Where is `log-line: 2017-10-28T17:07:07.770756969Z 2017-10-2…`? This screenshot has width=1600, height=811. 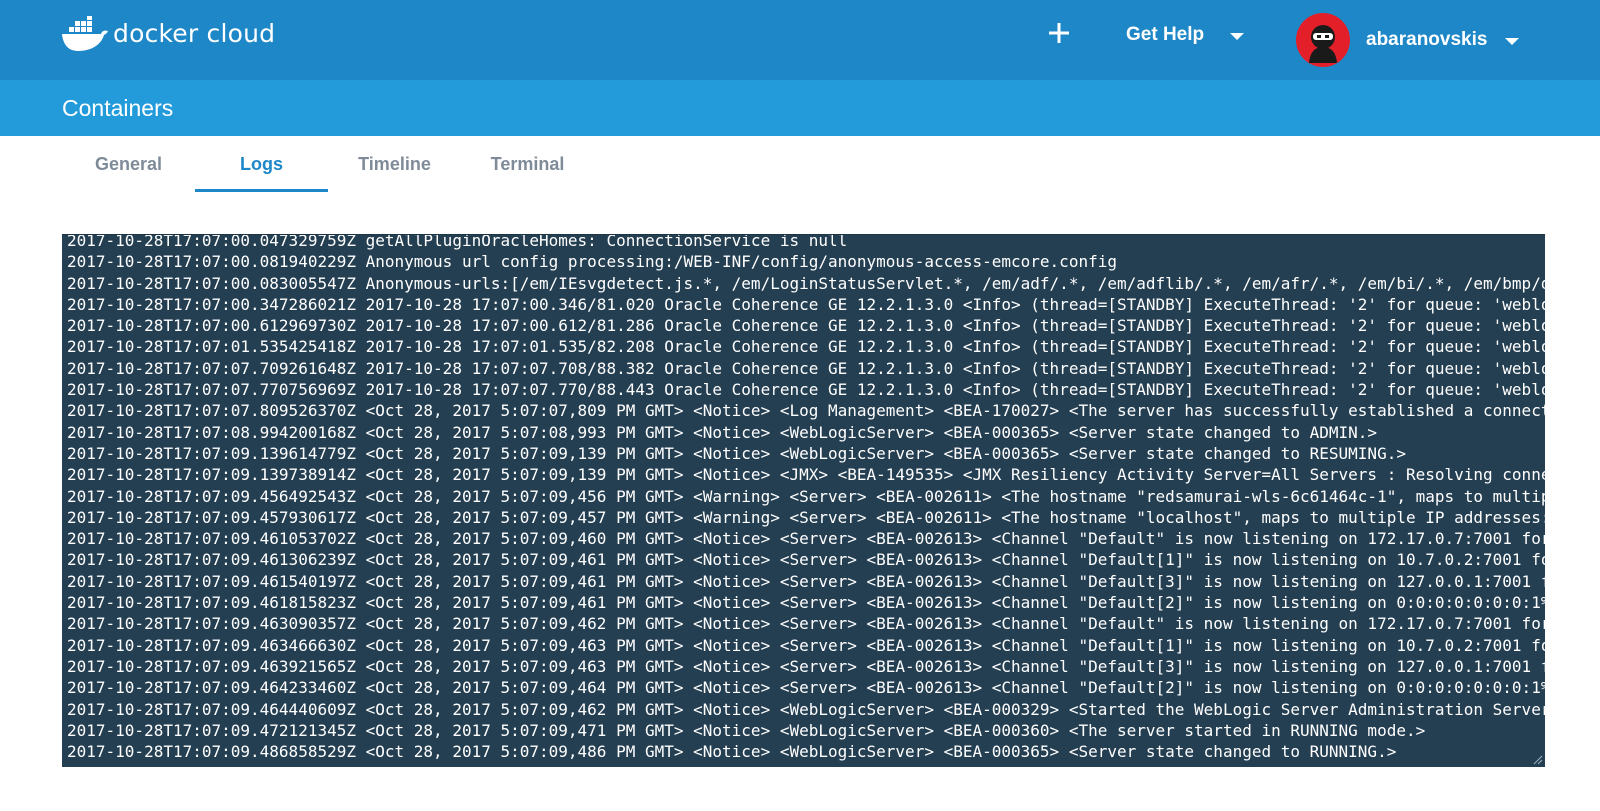 log-line: 2017-10-28T17:07:07.770756969Z 2017-10-2… is located at coordinates (806, 390).